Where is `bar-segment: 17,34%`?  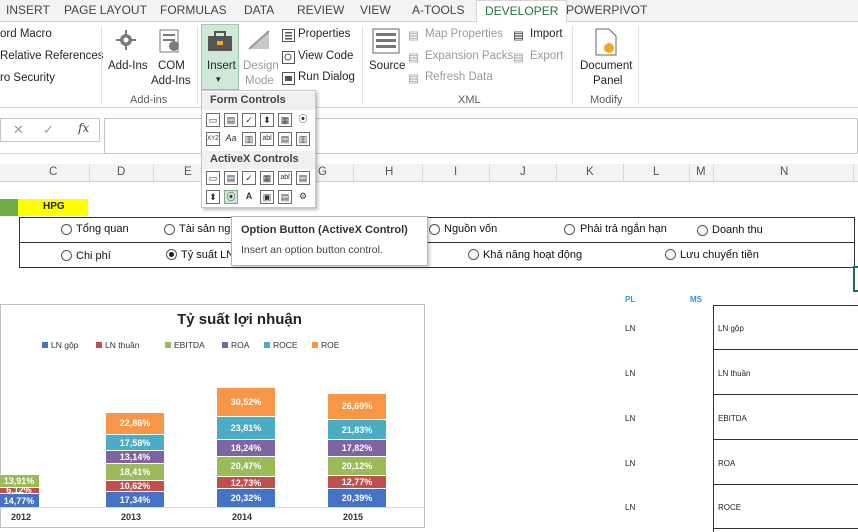 bar-segment: 17,34% is located at coordinates (135, 498).